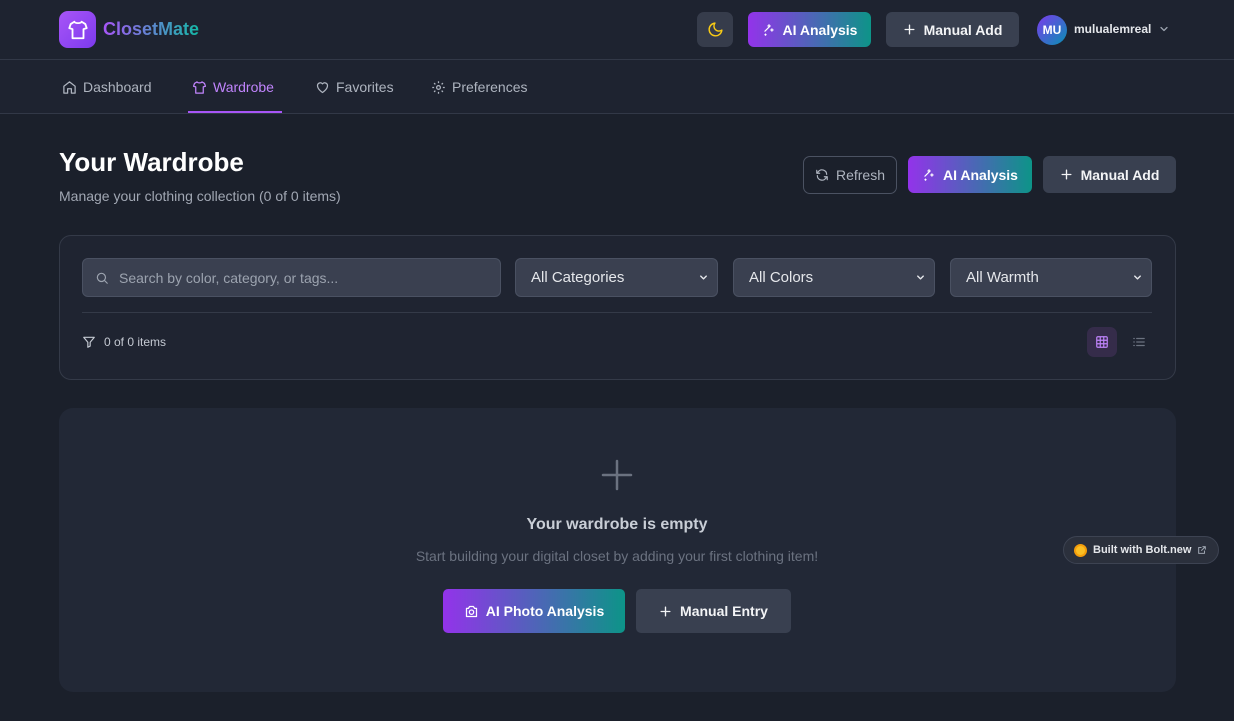 This screenshot has width=1234, height=721. I want to click on external-link-icon, so click(1202, 550).